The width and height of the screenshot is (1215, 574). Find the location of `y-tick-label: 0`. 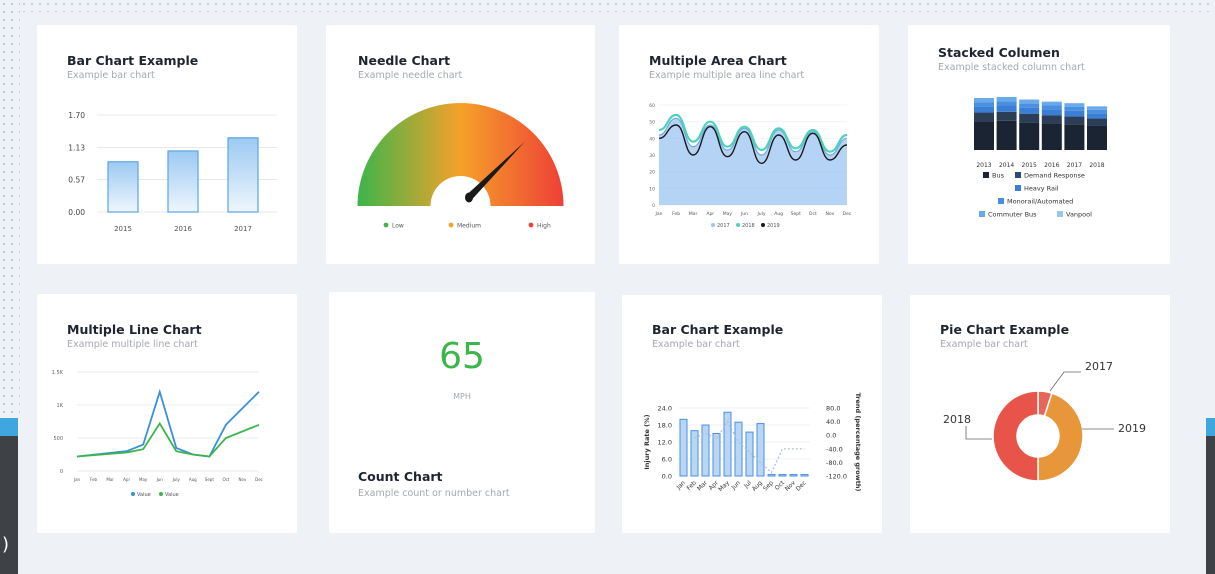

y-tick-label: 0 is located at coordinates (61, 472).